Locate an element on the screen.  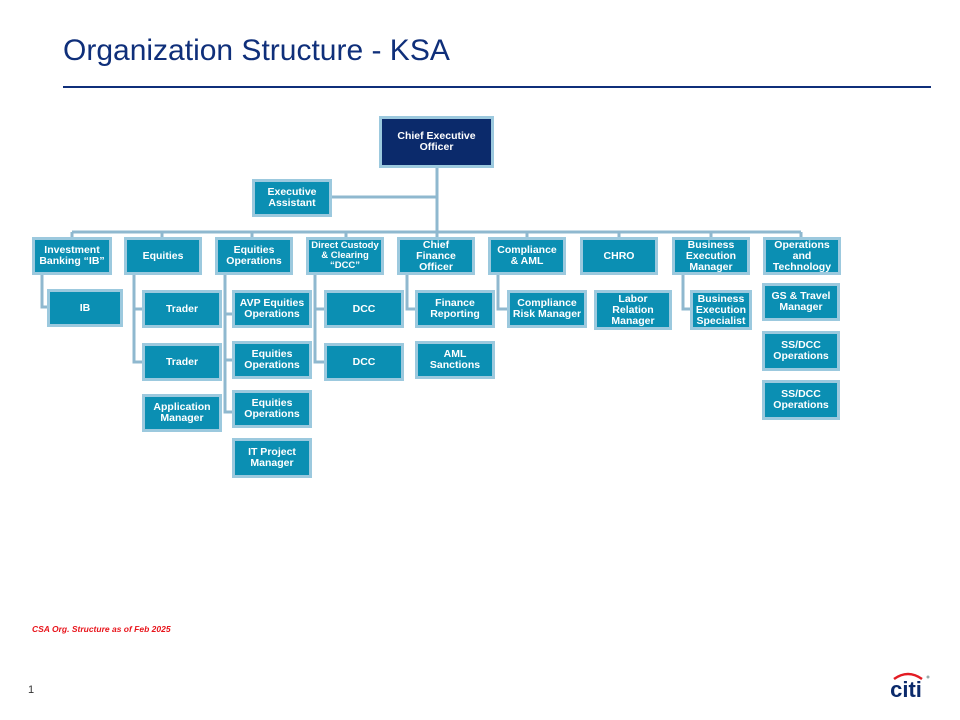
org-box-executive-assistant: Executive Assistant is located at coordinates (292, 198).